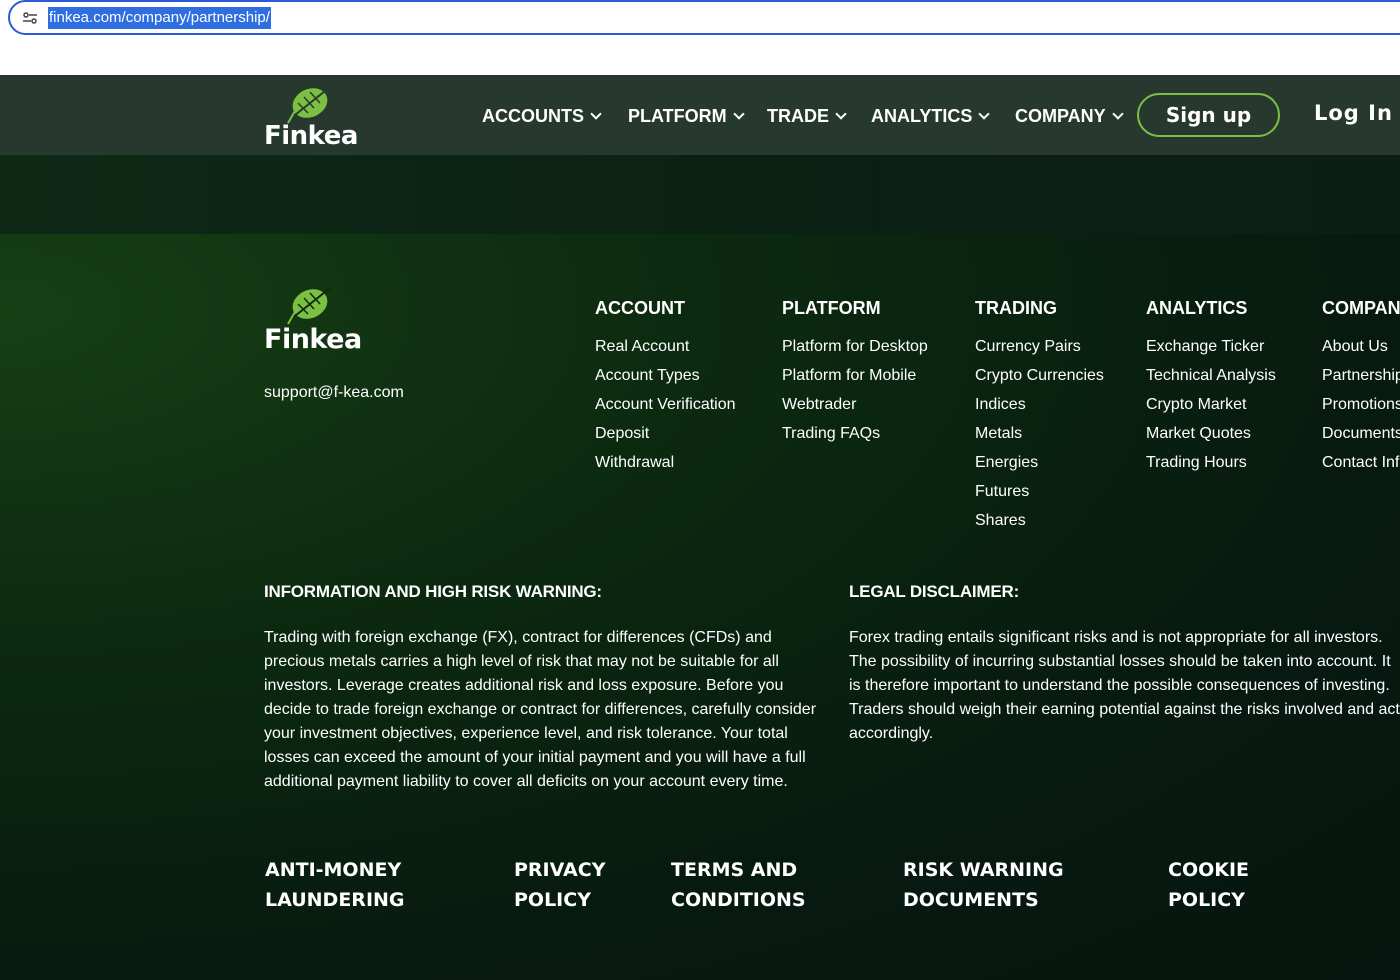  Describe the element at coordinates (335, 885) in the screenshot. I see `anti-money-laundering-link: ANTI-MONEY LAUNDERING` at that location.